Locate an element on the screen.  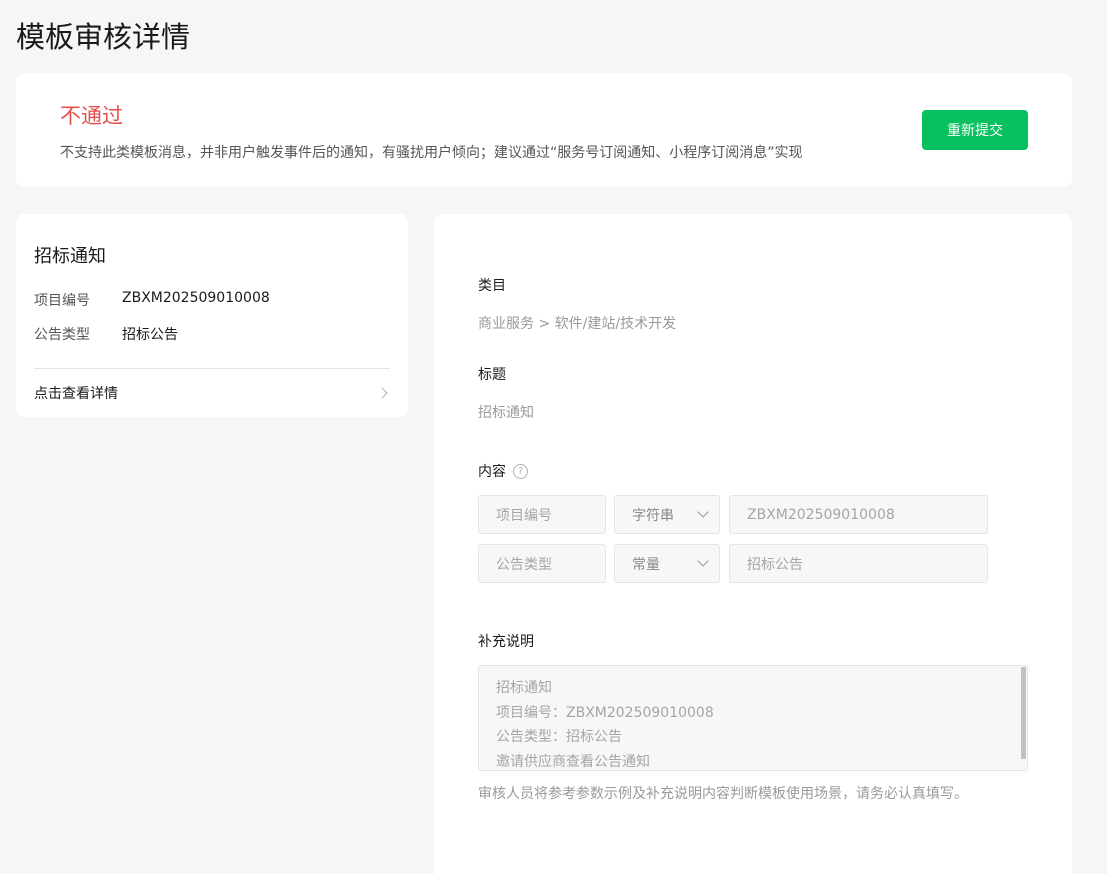
page-title: 模板审核详情 is located at coordinates (103, 37).